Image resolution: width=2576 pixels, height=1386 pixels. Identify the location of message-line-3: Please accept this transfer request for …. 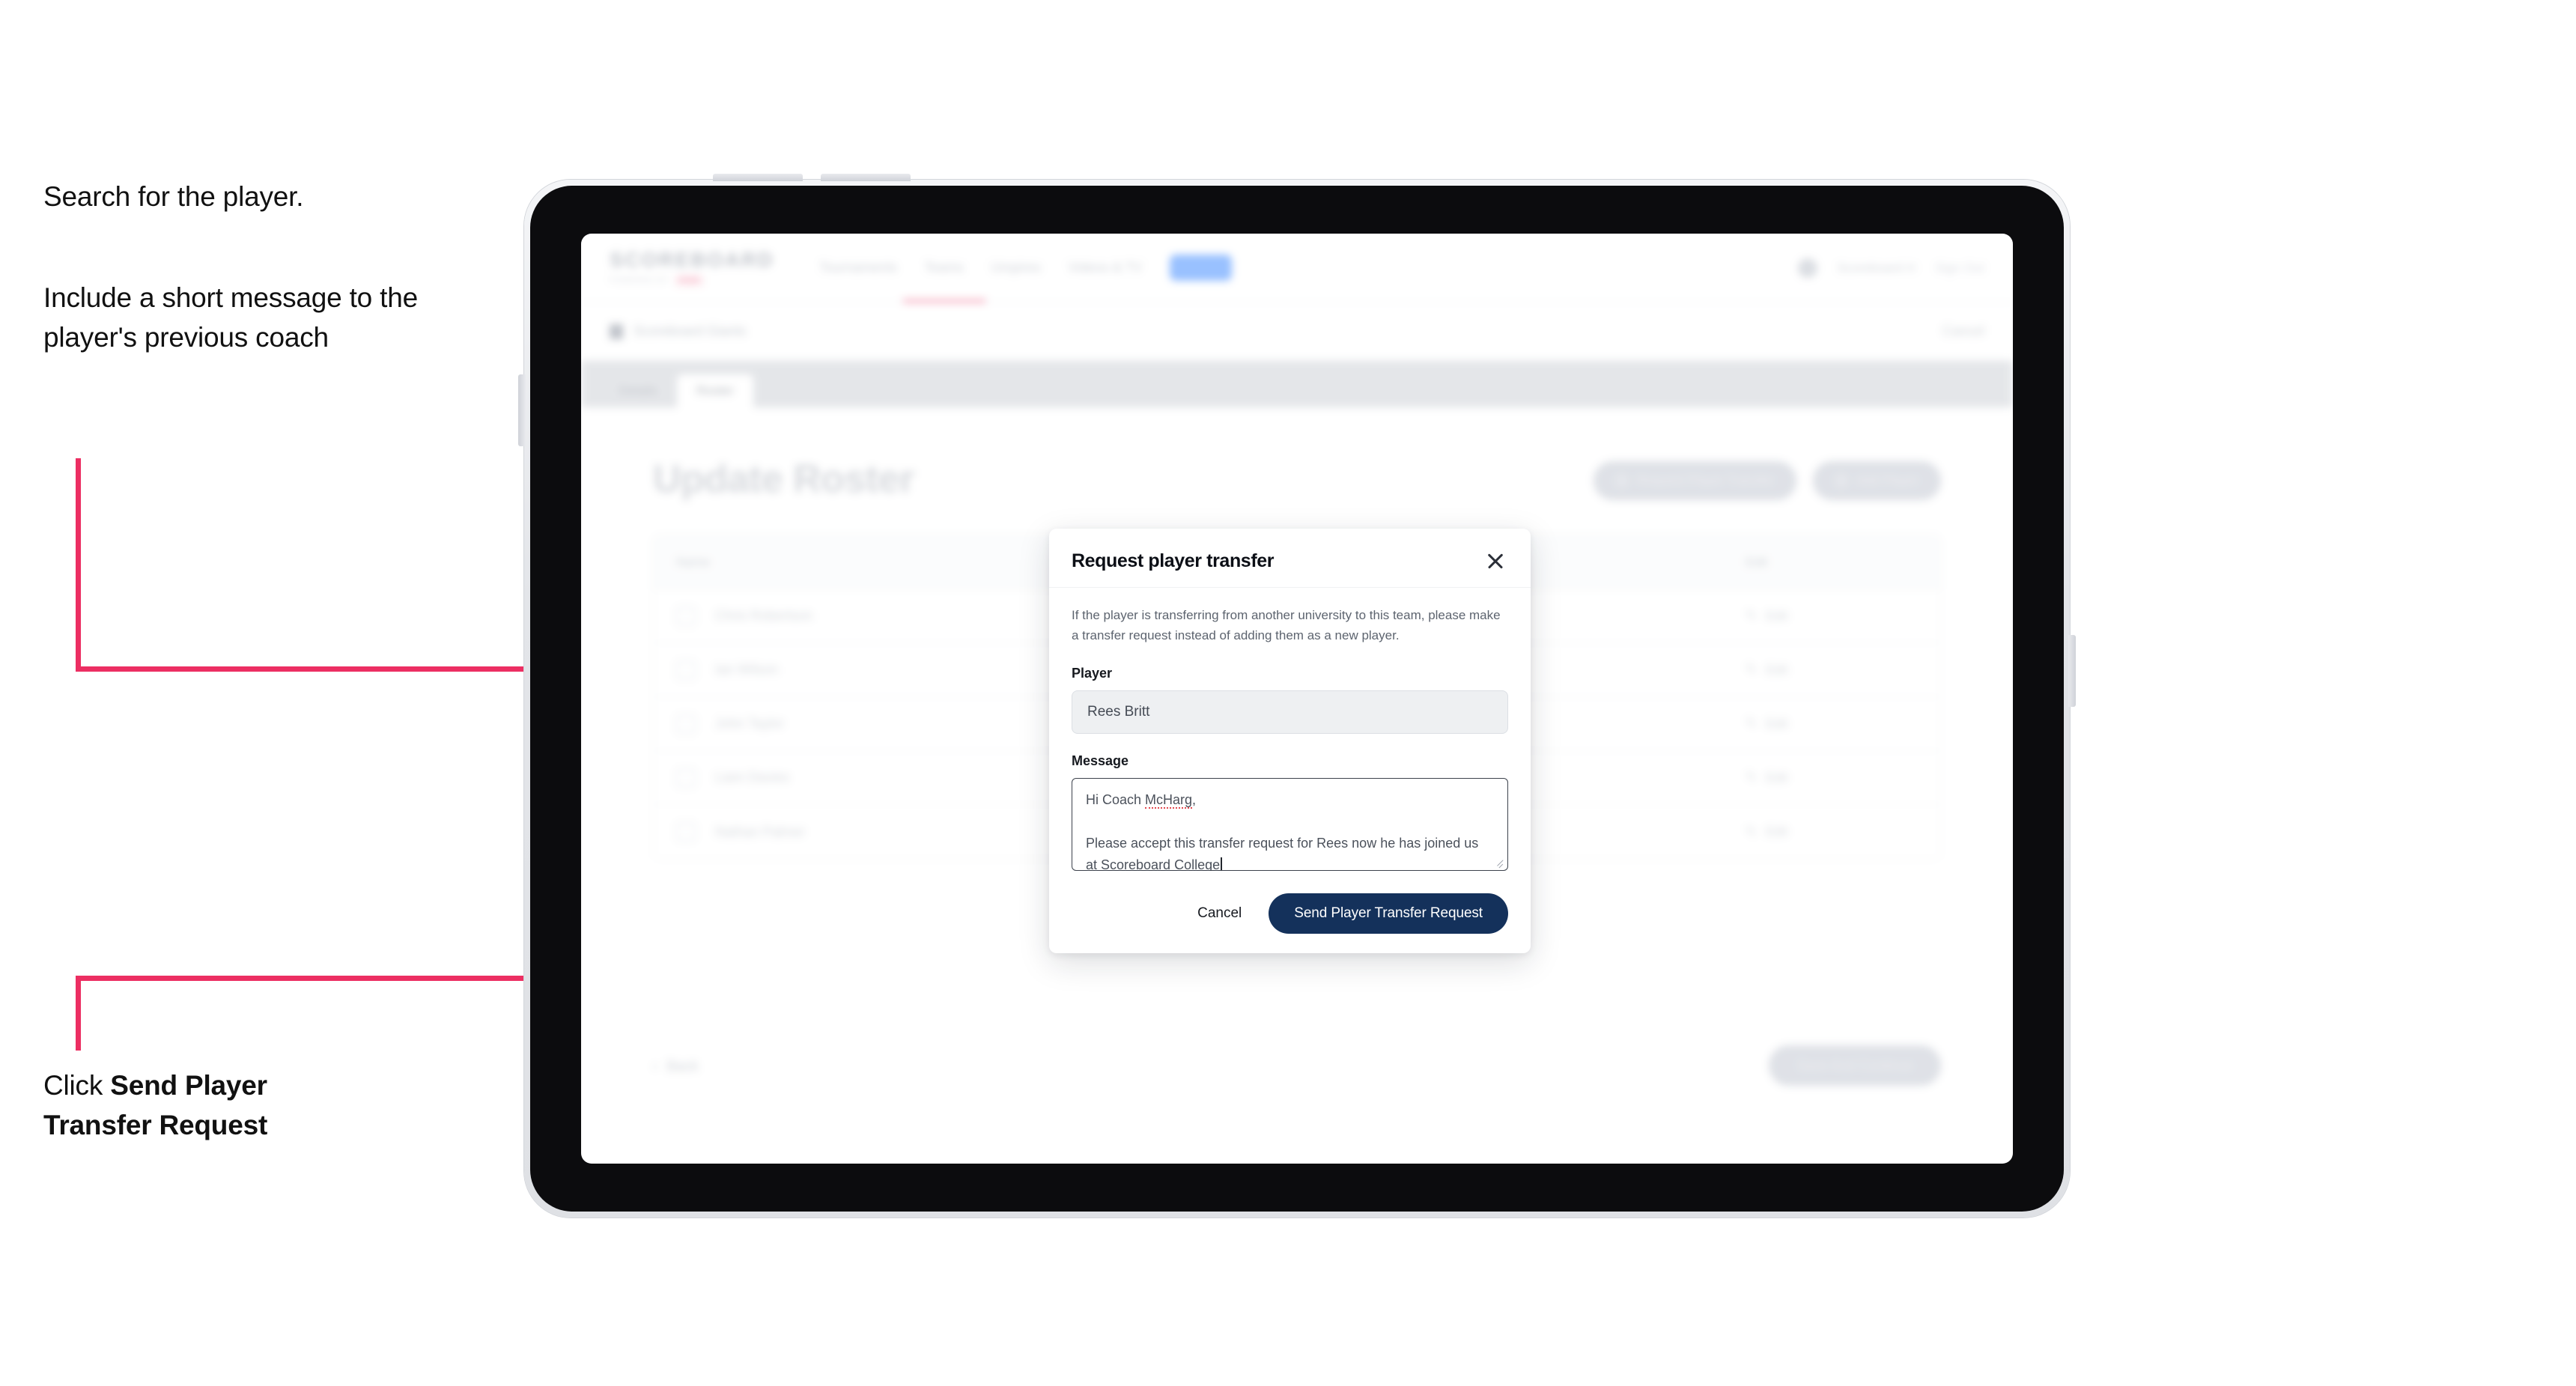
(1282, 843).